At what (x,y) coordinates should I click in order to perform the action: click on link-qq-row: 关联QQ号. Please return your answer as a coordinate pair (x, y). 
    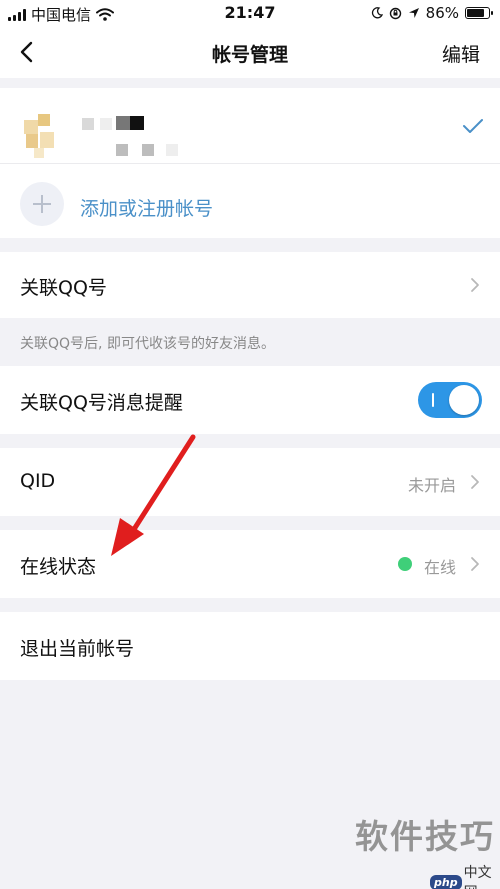
    Looking at the image, I should click on (250, 285).